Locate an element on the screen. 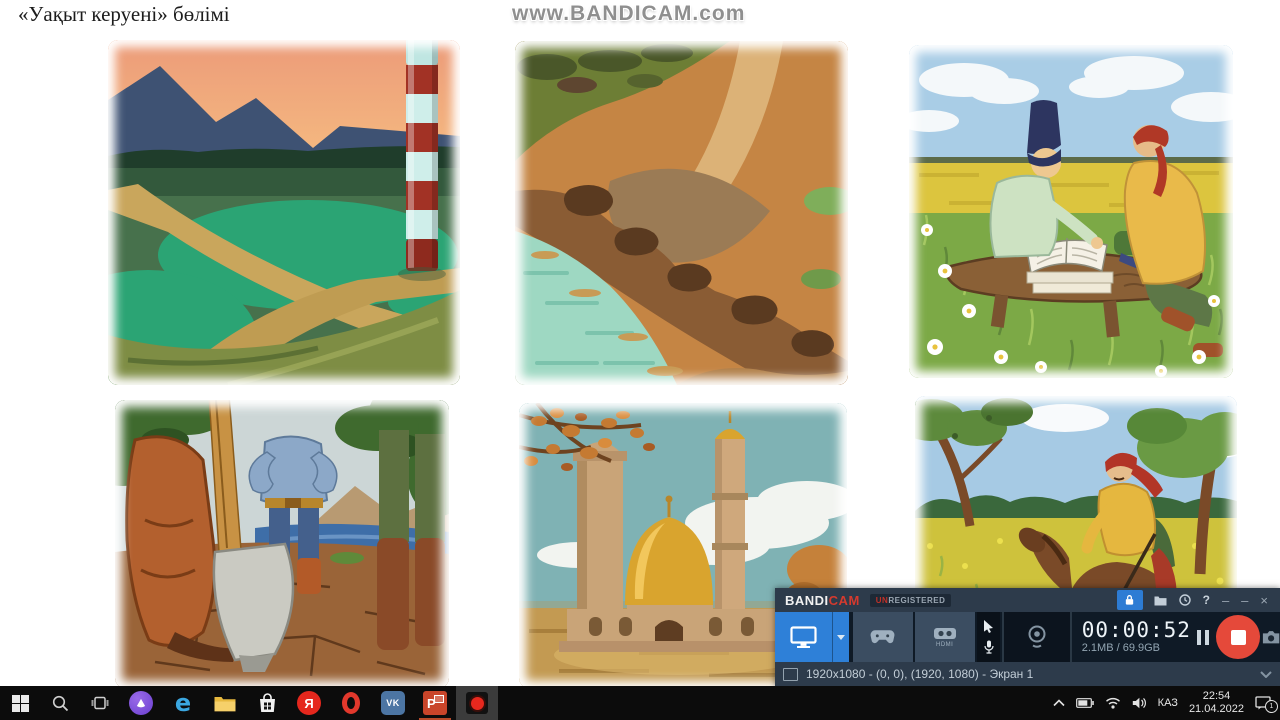 Image resolution: width=1280 pixels, height=720 pixels. screen-mode-dropdown is located at coordinates (840, 637).